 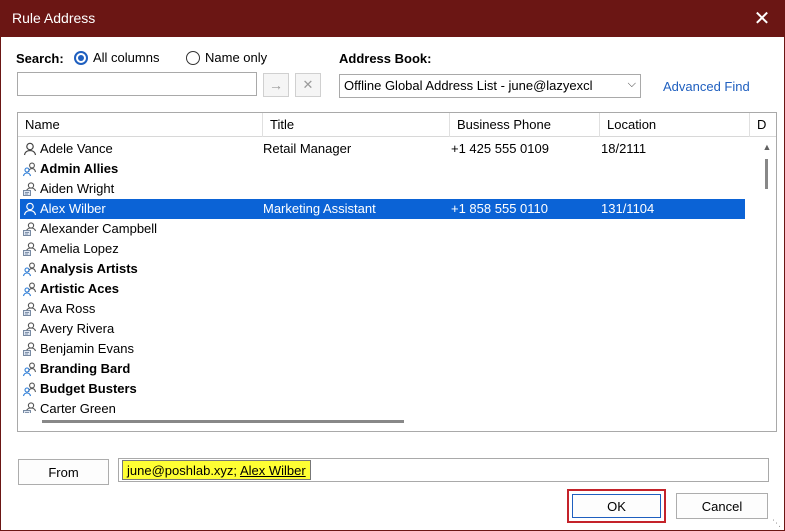 I want to click on search-label: Search:, so click(x=40, y=58).